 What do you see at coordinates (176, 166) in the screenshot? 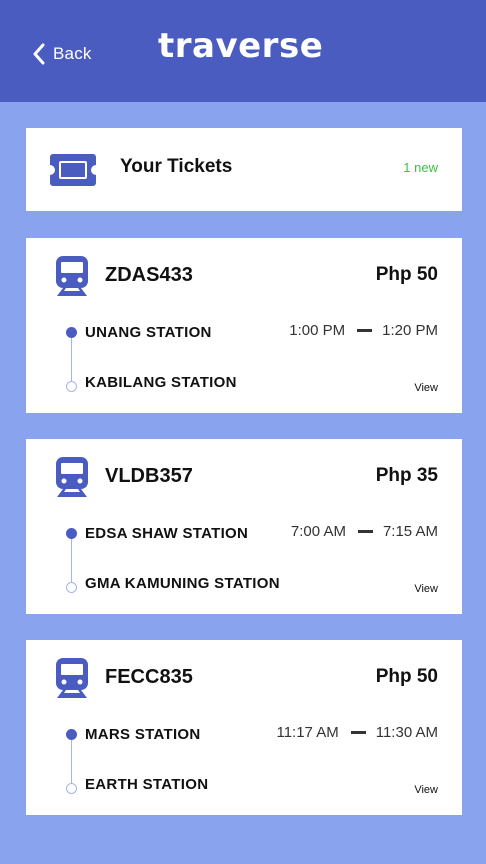
I see `your-tickets-title: Your Tickets` at bounding box center [176, 166].